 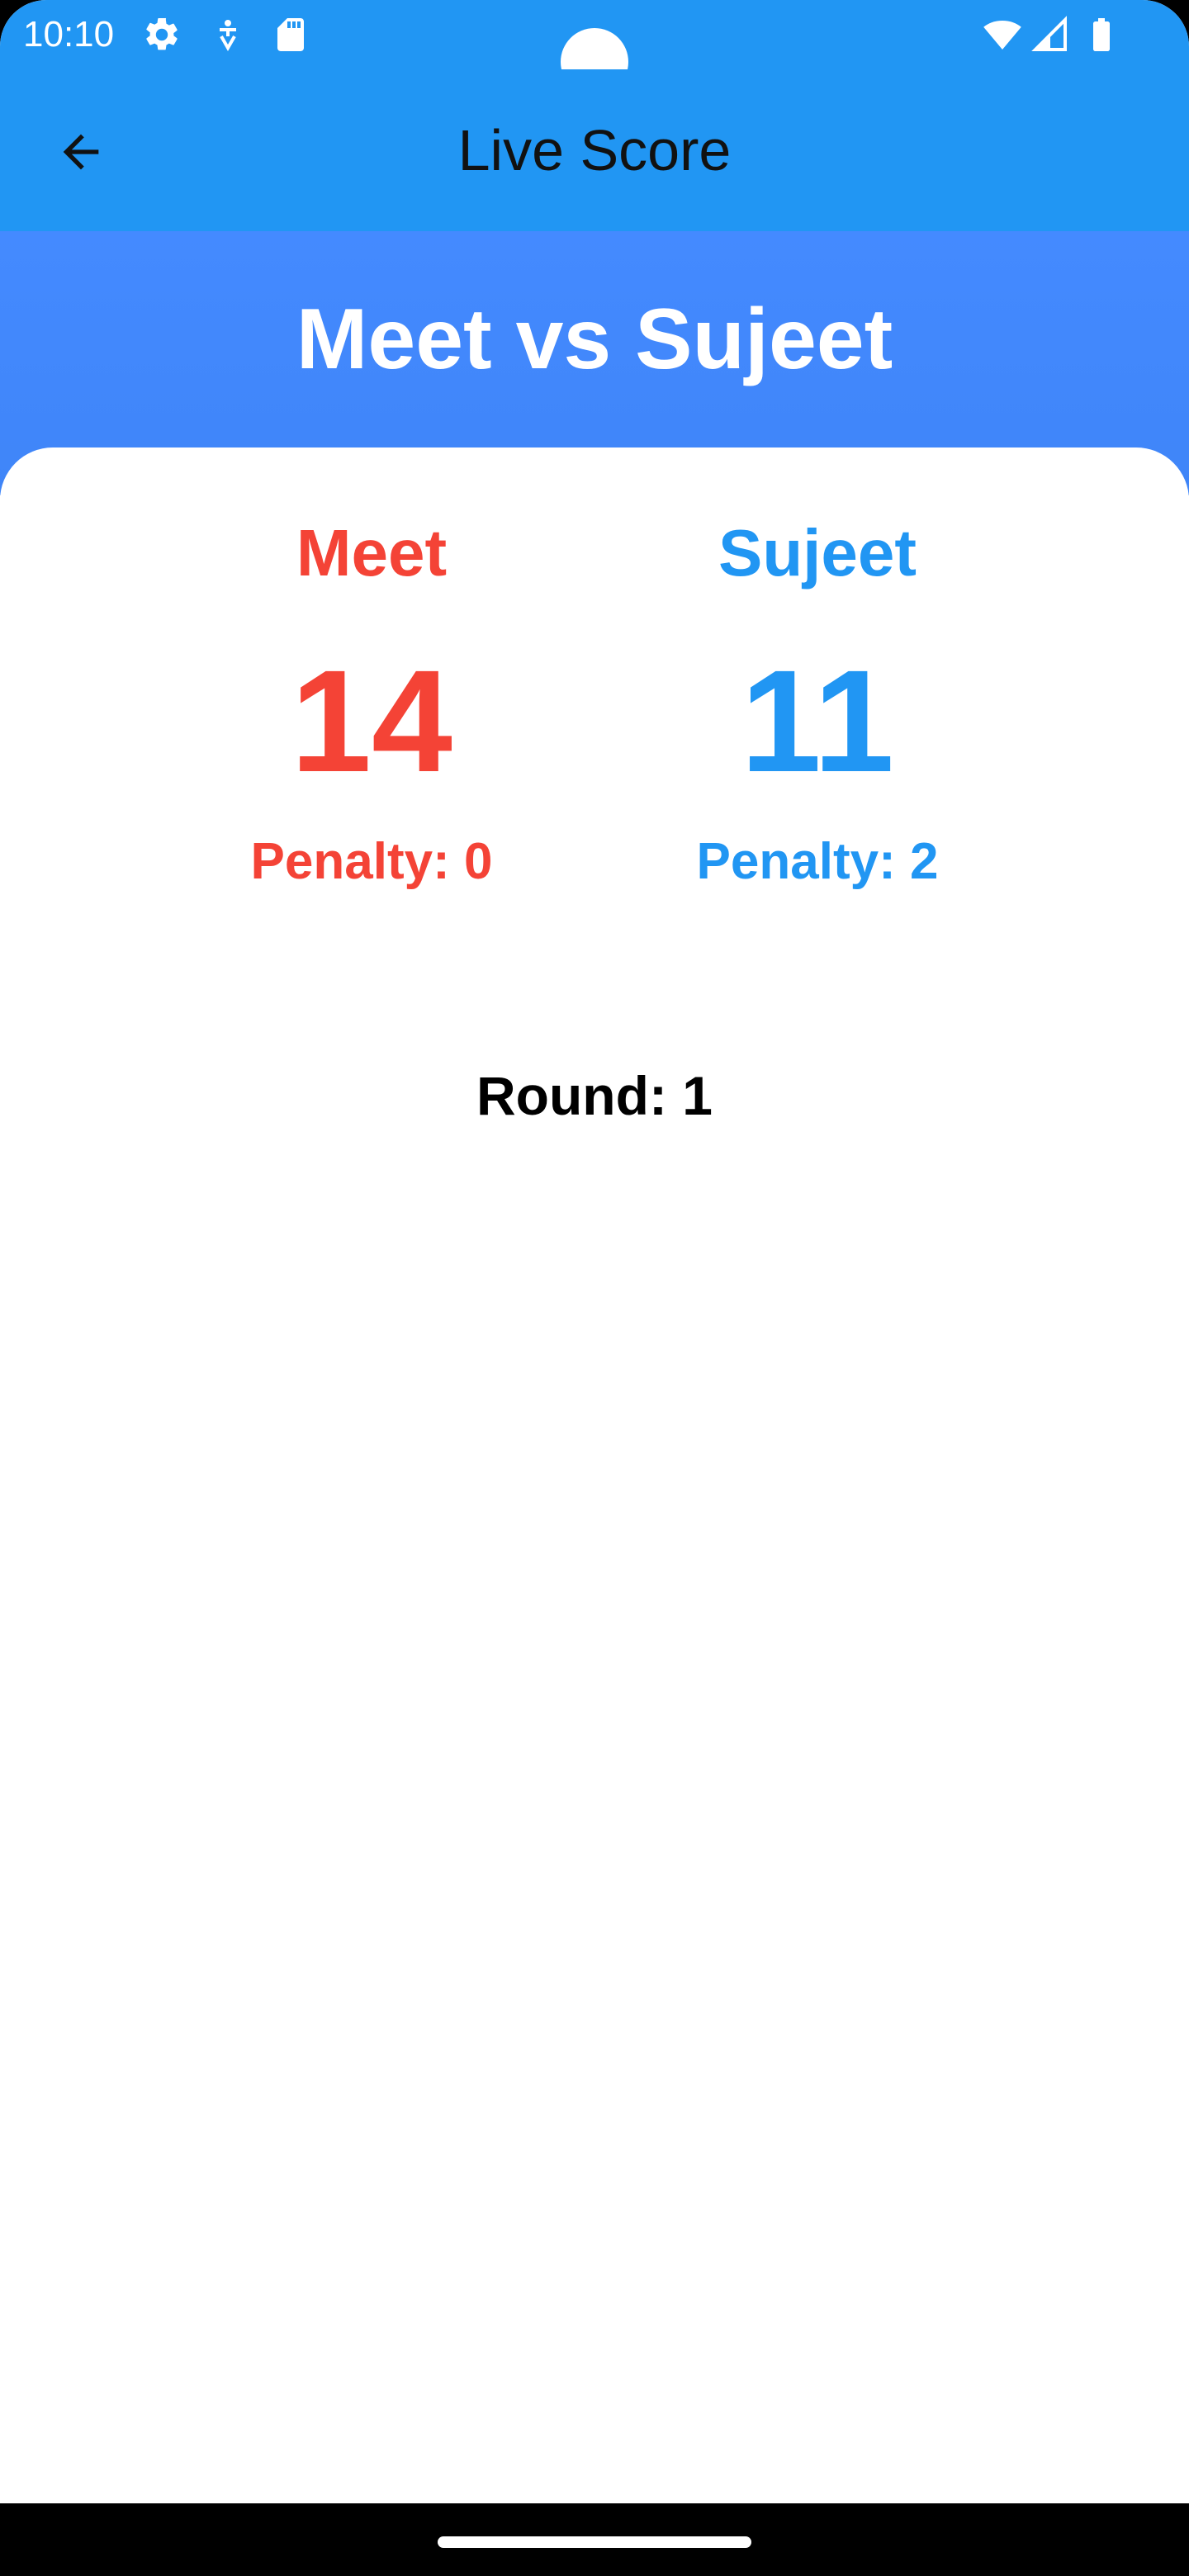 What do you see at coordinates (162, 34) in the screenshot?
I see `gear-icon` at bounding box center [162, 34].